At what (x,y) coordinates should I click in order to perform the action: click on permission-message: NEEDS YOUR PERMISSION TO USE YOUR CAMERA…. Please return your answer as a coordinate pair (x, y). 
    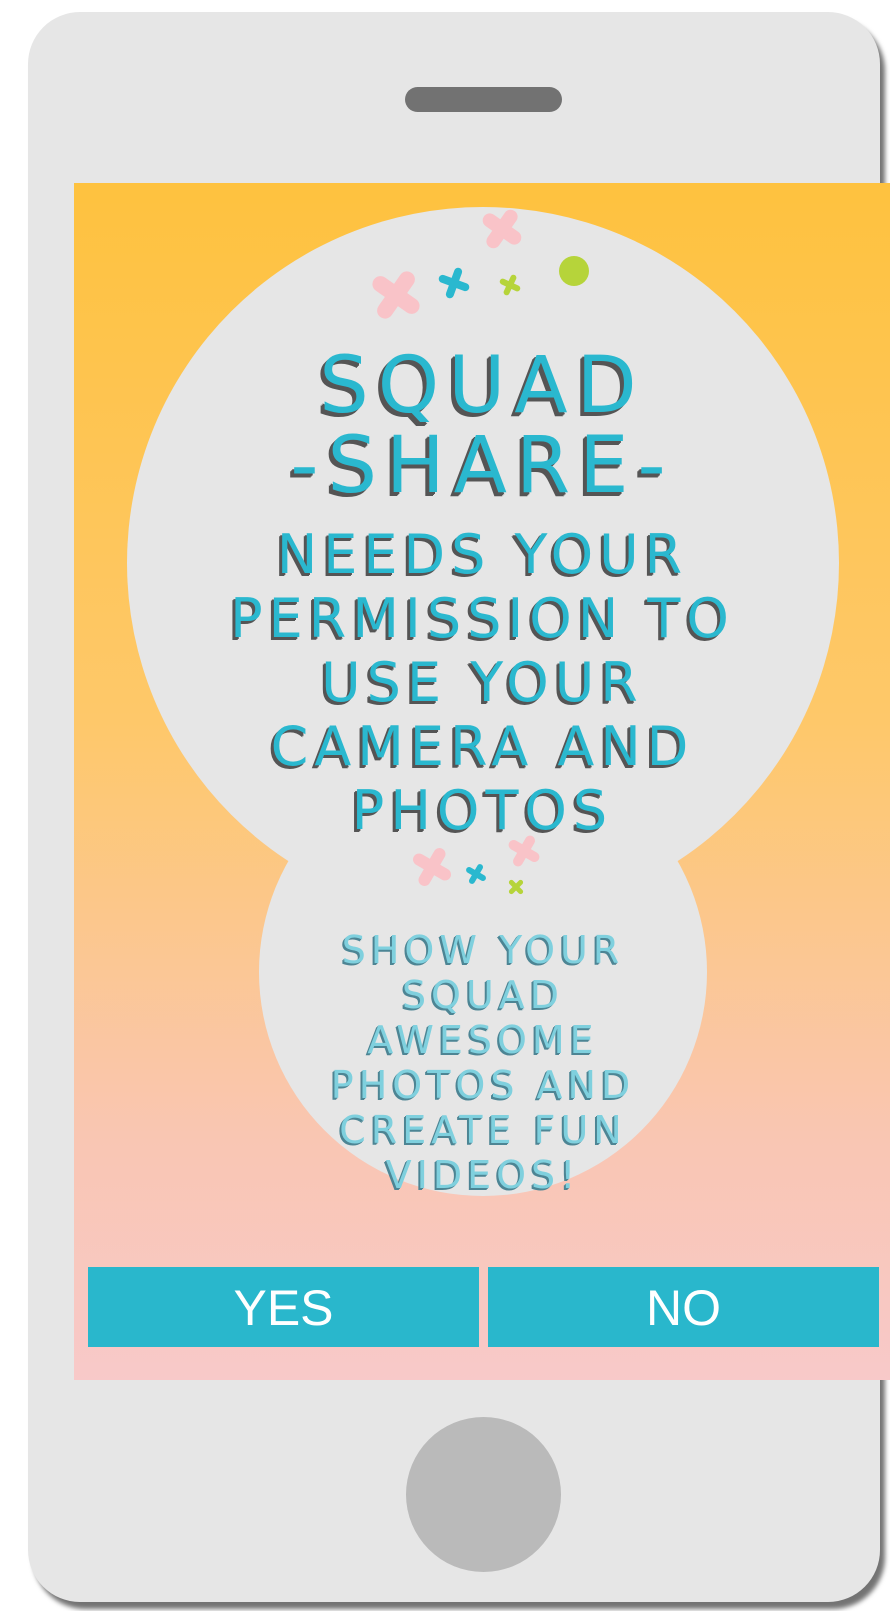
    Looking at the image, I should click on (482, 682).